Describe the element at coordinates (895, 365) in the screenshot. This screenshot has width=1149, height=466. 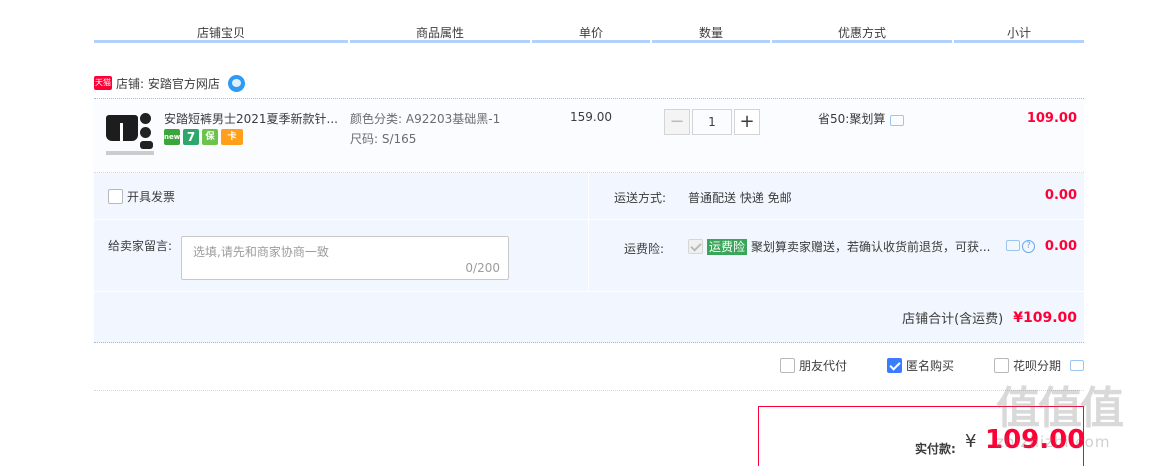
I see `anonymous-checkbox` at that location.